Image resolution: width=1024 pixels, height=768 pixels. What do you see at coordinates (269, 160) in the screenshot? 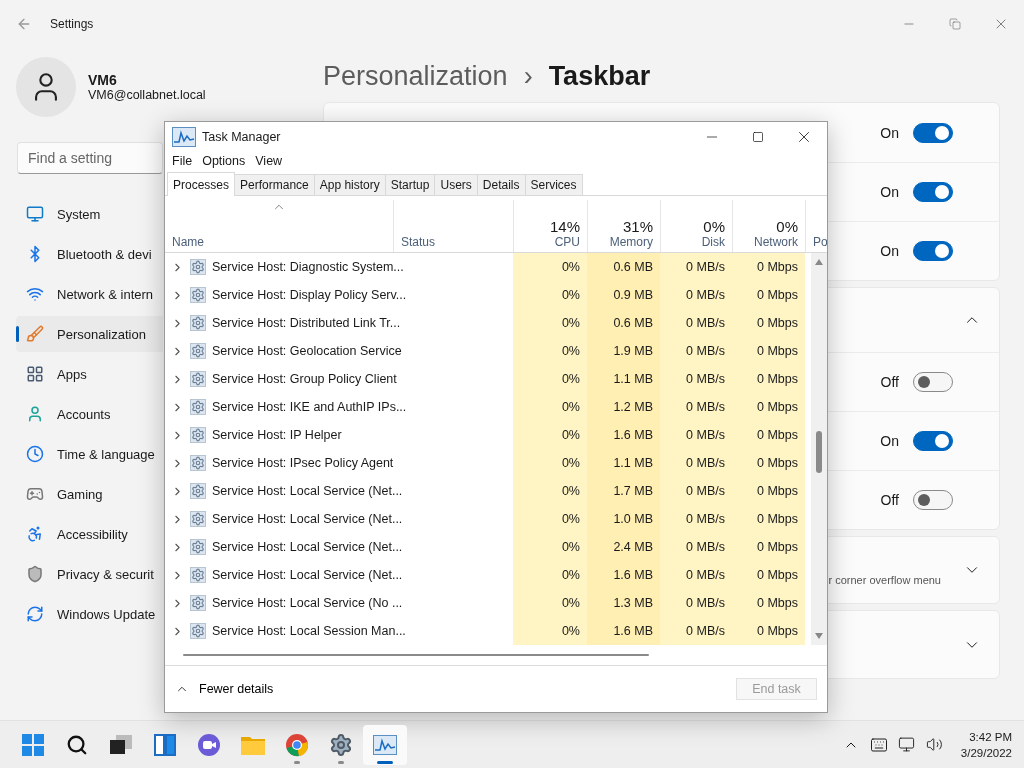
I see `menu-item: View` at bounding box center [269, 160].